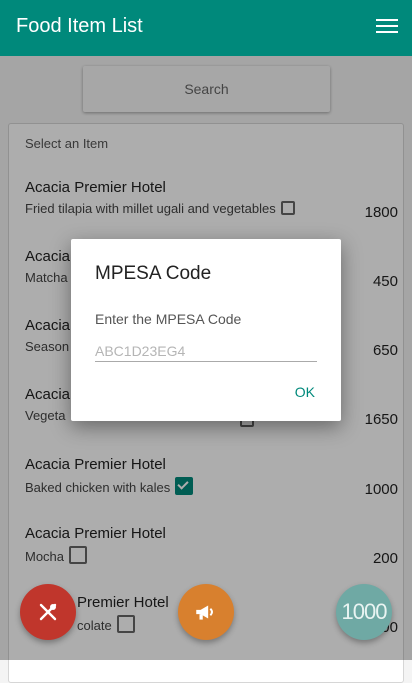 The width and height of the screenshot is (412, 683). I want to click on fork-knife-icon, so click(48, 612).